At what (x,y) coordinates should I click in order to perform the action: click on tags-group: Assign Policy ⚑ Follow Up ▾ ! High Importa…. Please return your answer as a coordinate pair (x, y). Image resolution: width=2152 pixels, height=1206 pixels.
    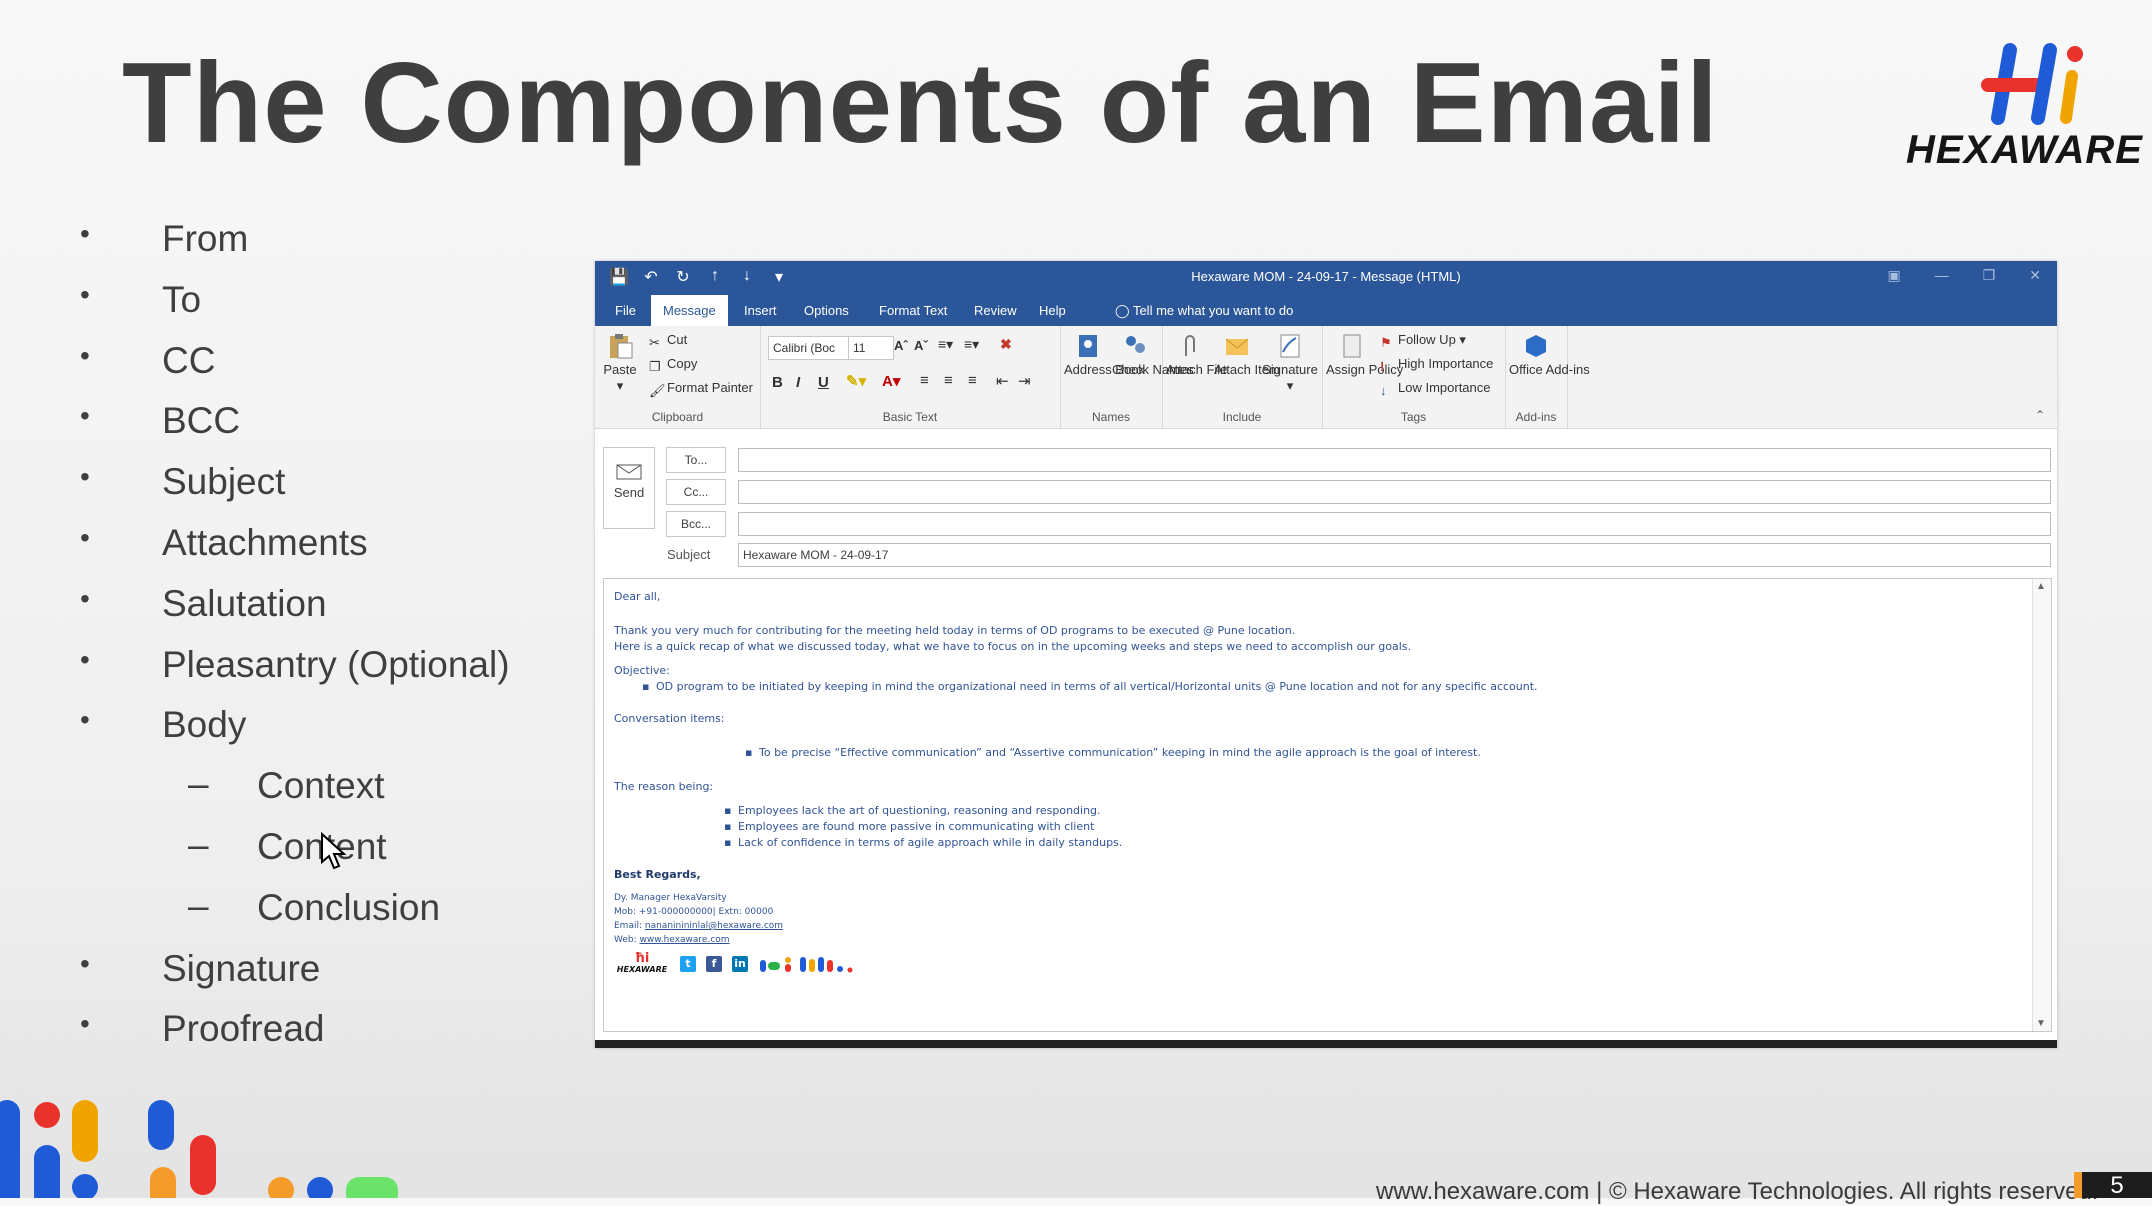
    Looking at the image, I should click on (1414, 377).